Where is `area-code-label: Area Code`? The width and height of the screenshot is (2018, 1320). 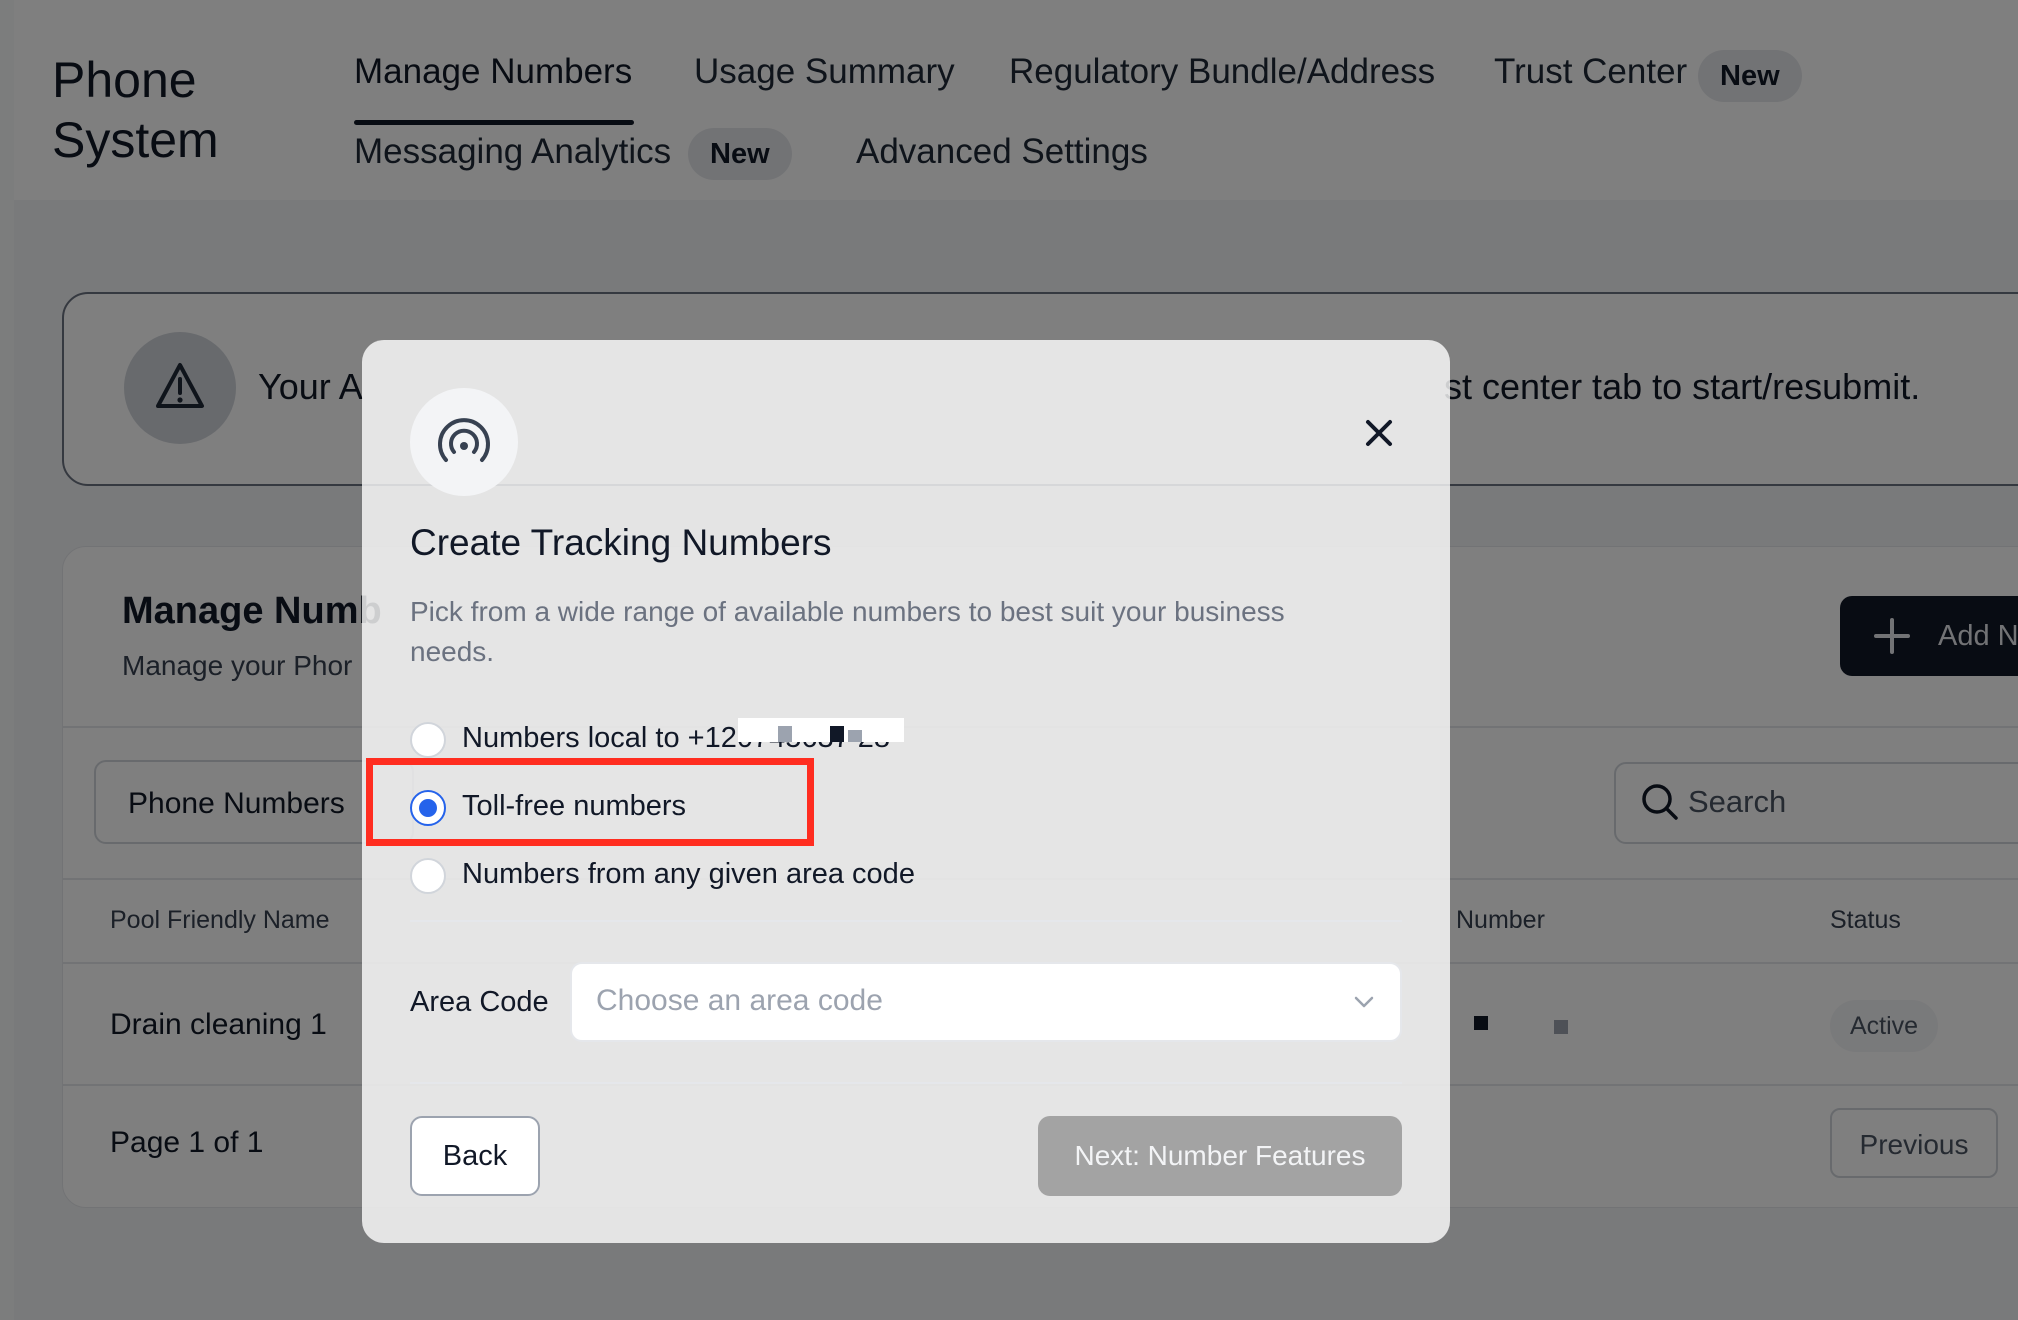 area-code-label: Area Code is located at coordinates (479, 1002).